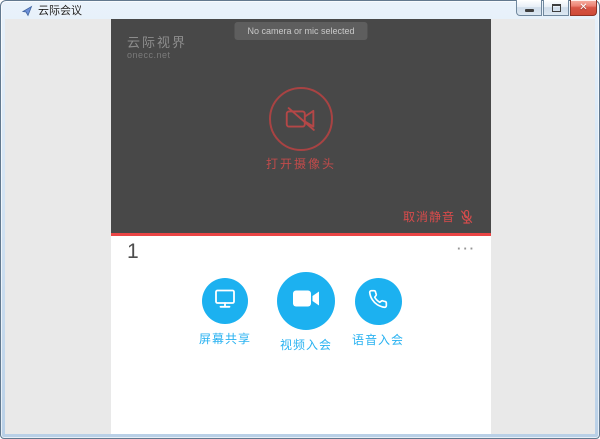 The height and width of the screenshot is (439, 600). I want to click on maximize-icon, so click(556, 7).